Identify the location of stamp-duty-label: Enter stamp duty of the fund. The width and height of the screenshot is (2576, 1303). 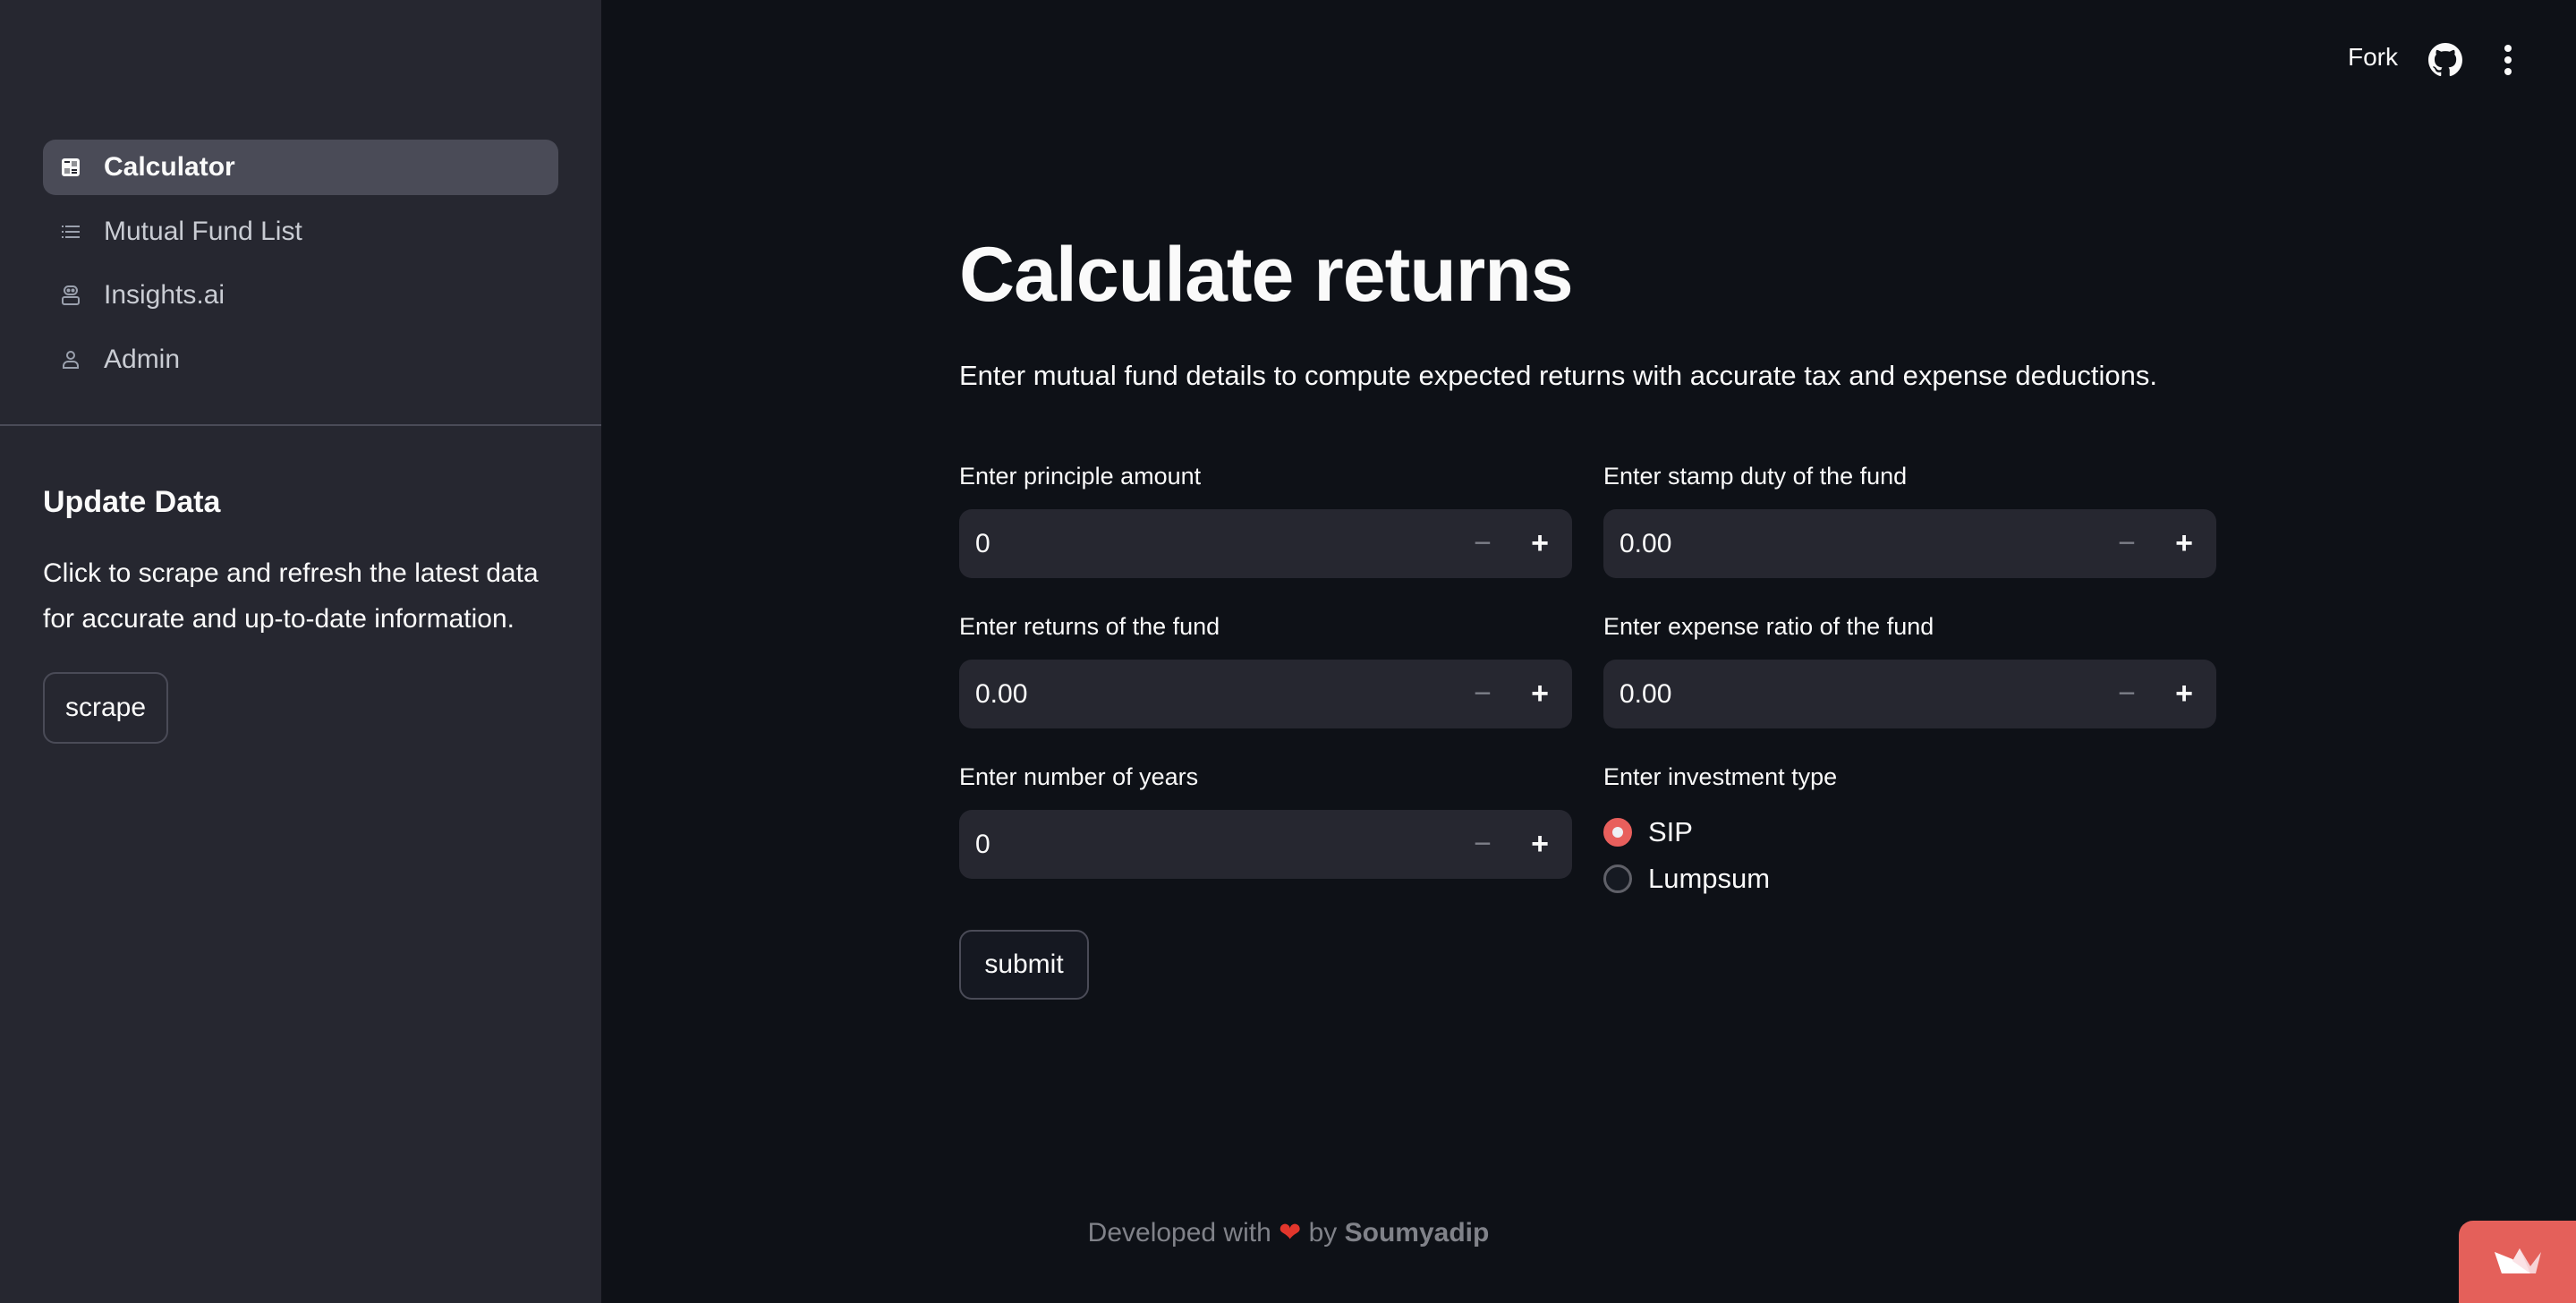
(1755, 477).